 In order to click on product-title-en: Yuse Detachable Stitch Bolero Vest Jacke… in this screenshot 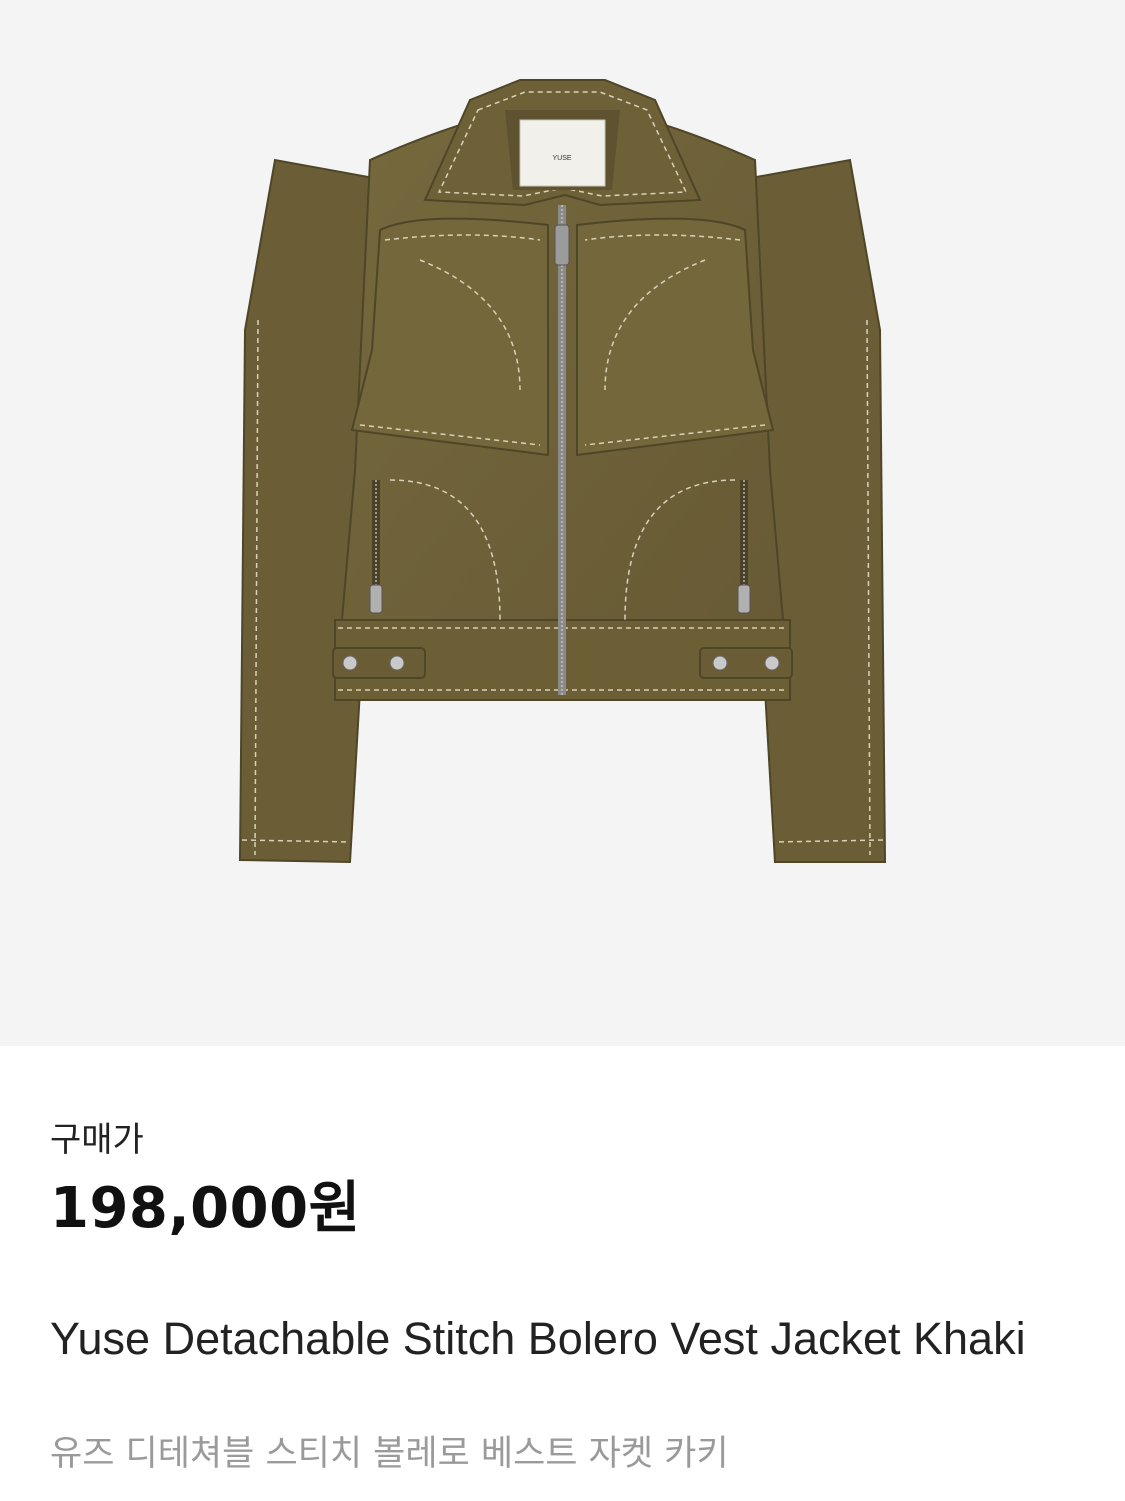, I will do `click(538, 1338)`.